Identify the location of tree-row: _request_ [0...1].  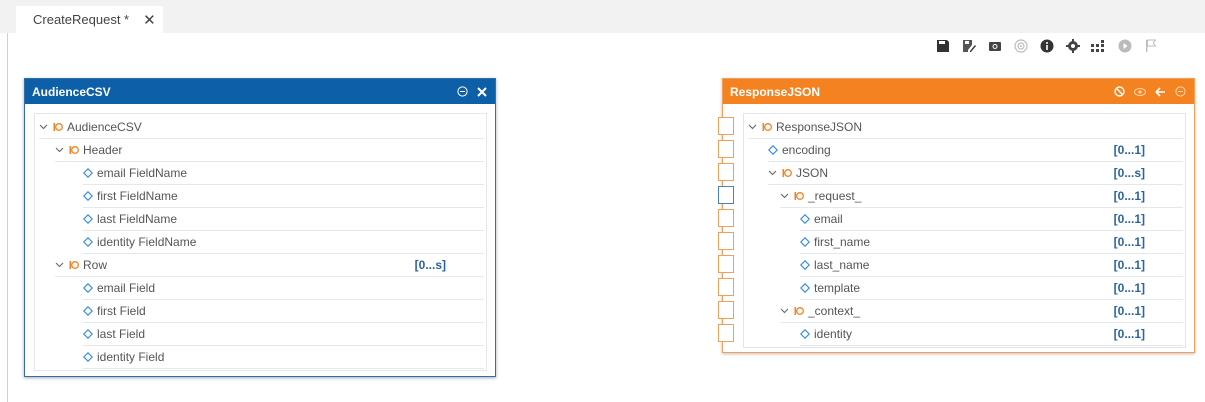
(981, 196).